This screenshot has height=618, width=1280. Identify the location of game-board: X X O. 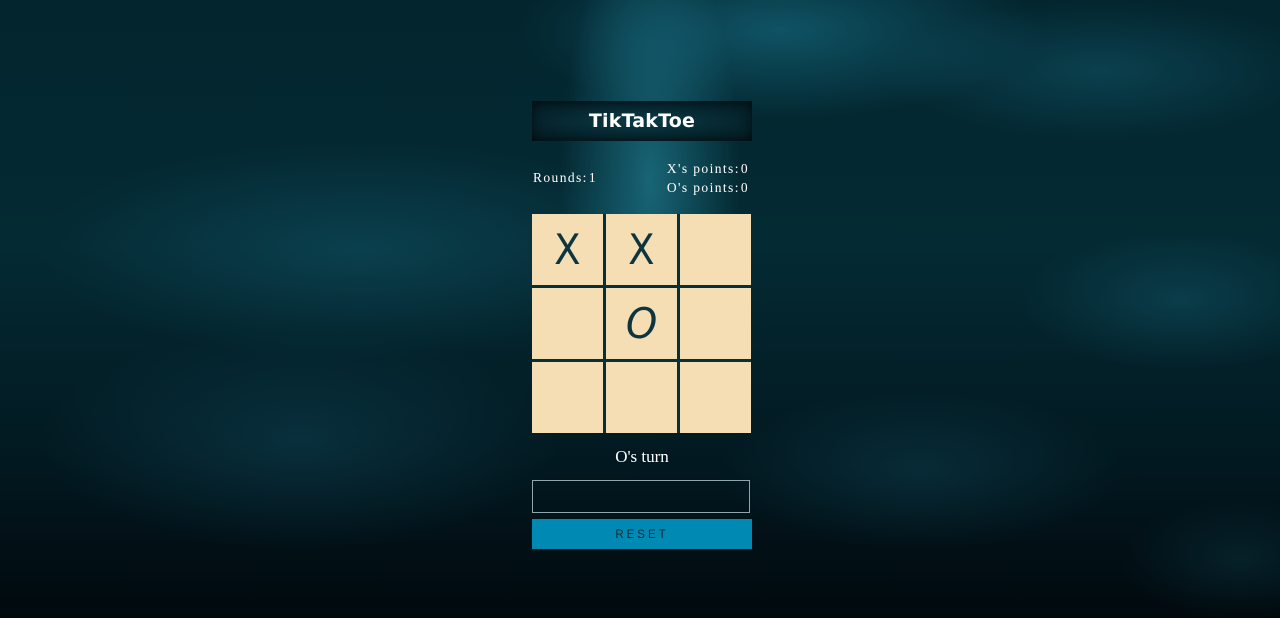
(641, 323).